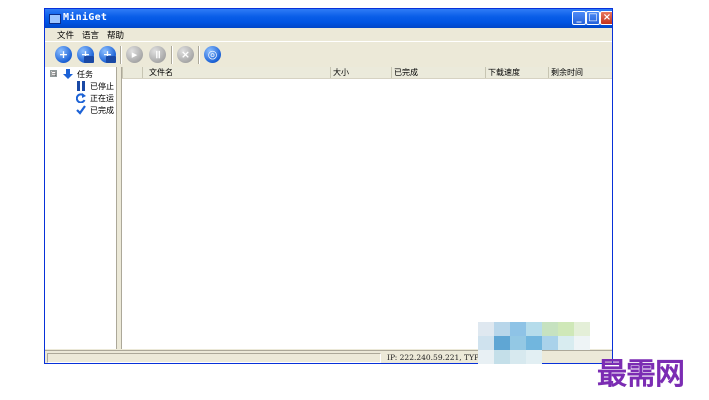 This screenshot has width=709, height=400. I want to click on delete-button: ×, so click(185, 54).